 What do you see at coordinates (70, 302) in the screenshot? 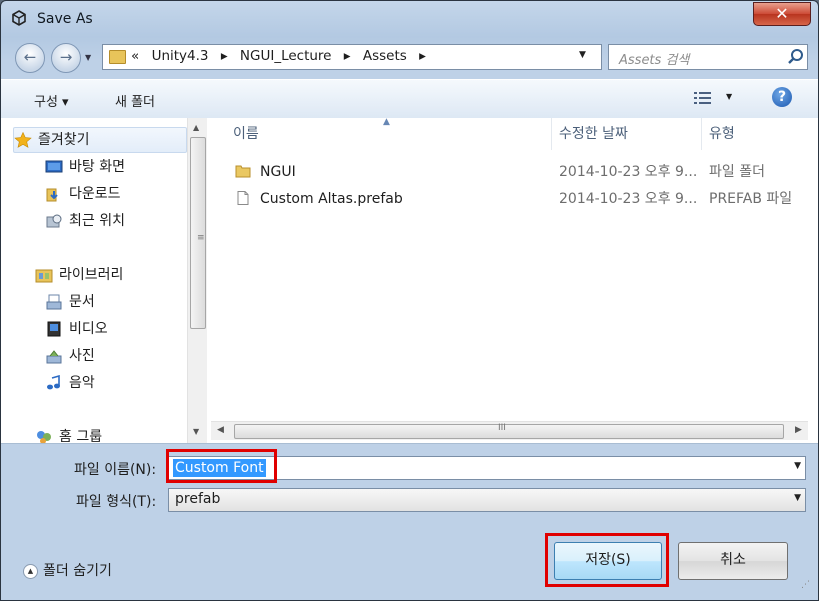
I see `sidebar-item-documents: 문서` at bounding box center [70, 302].